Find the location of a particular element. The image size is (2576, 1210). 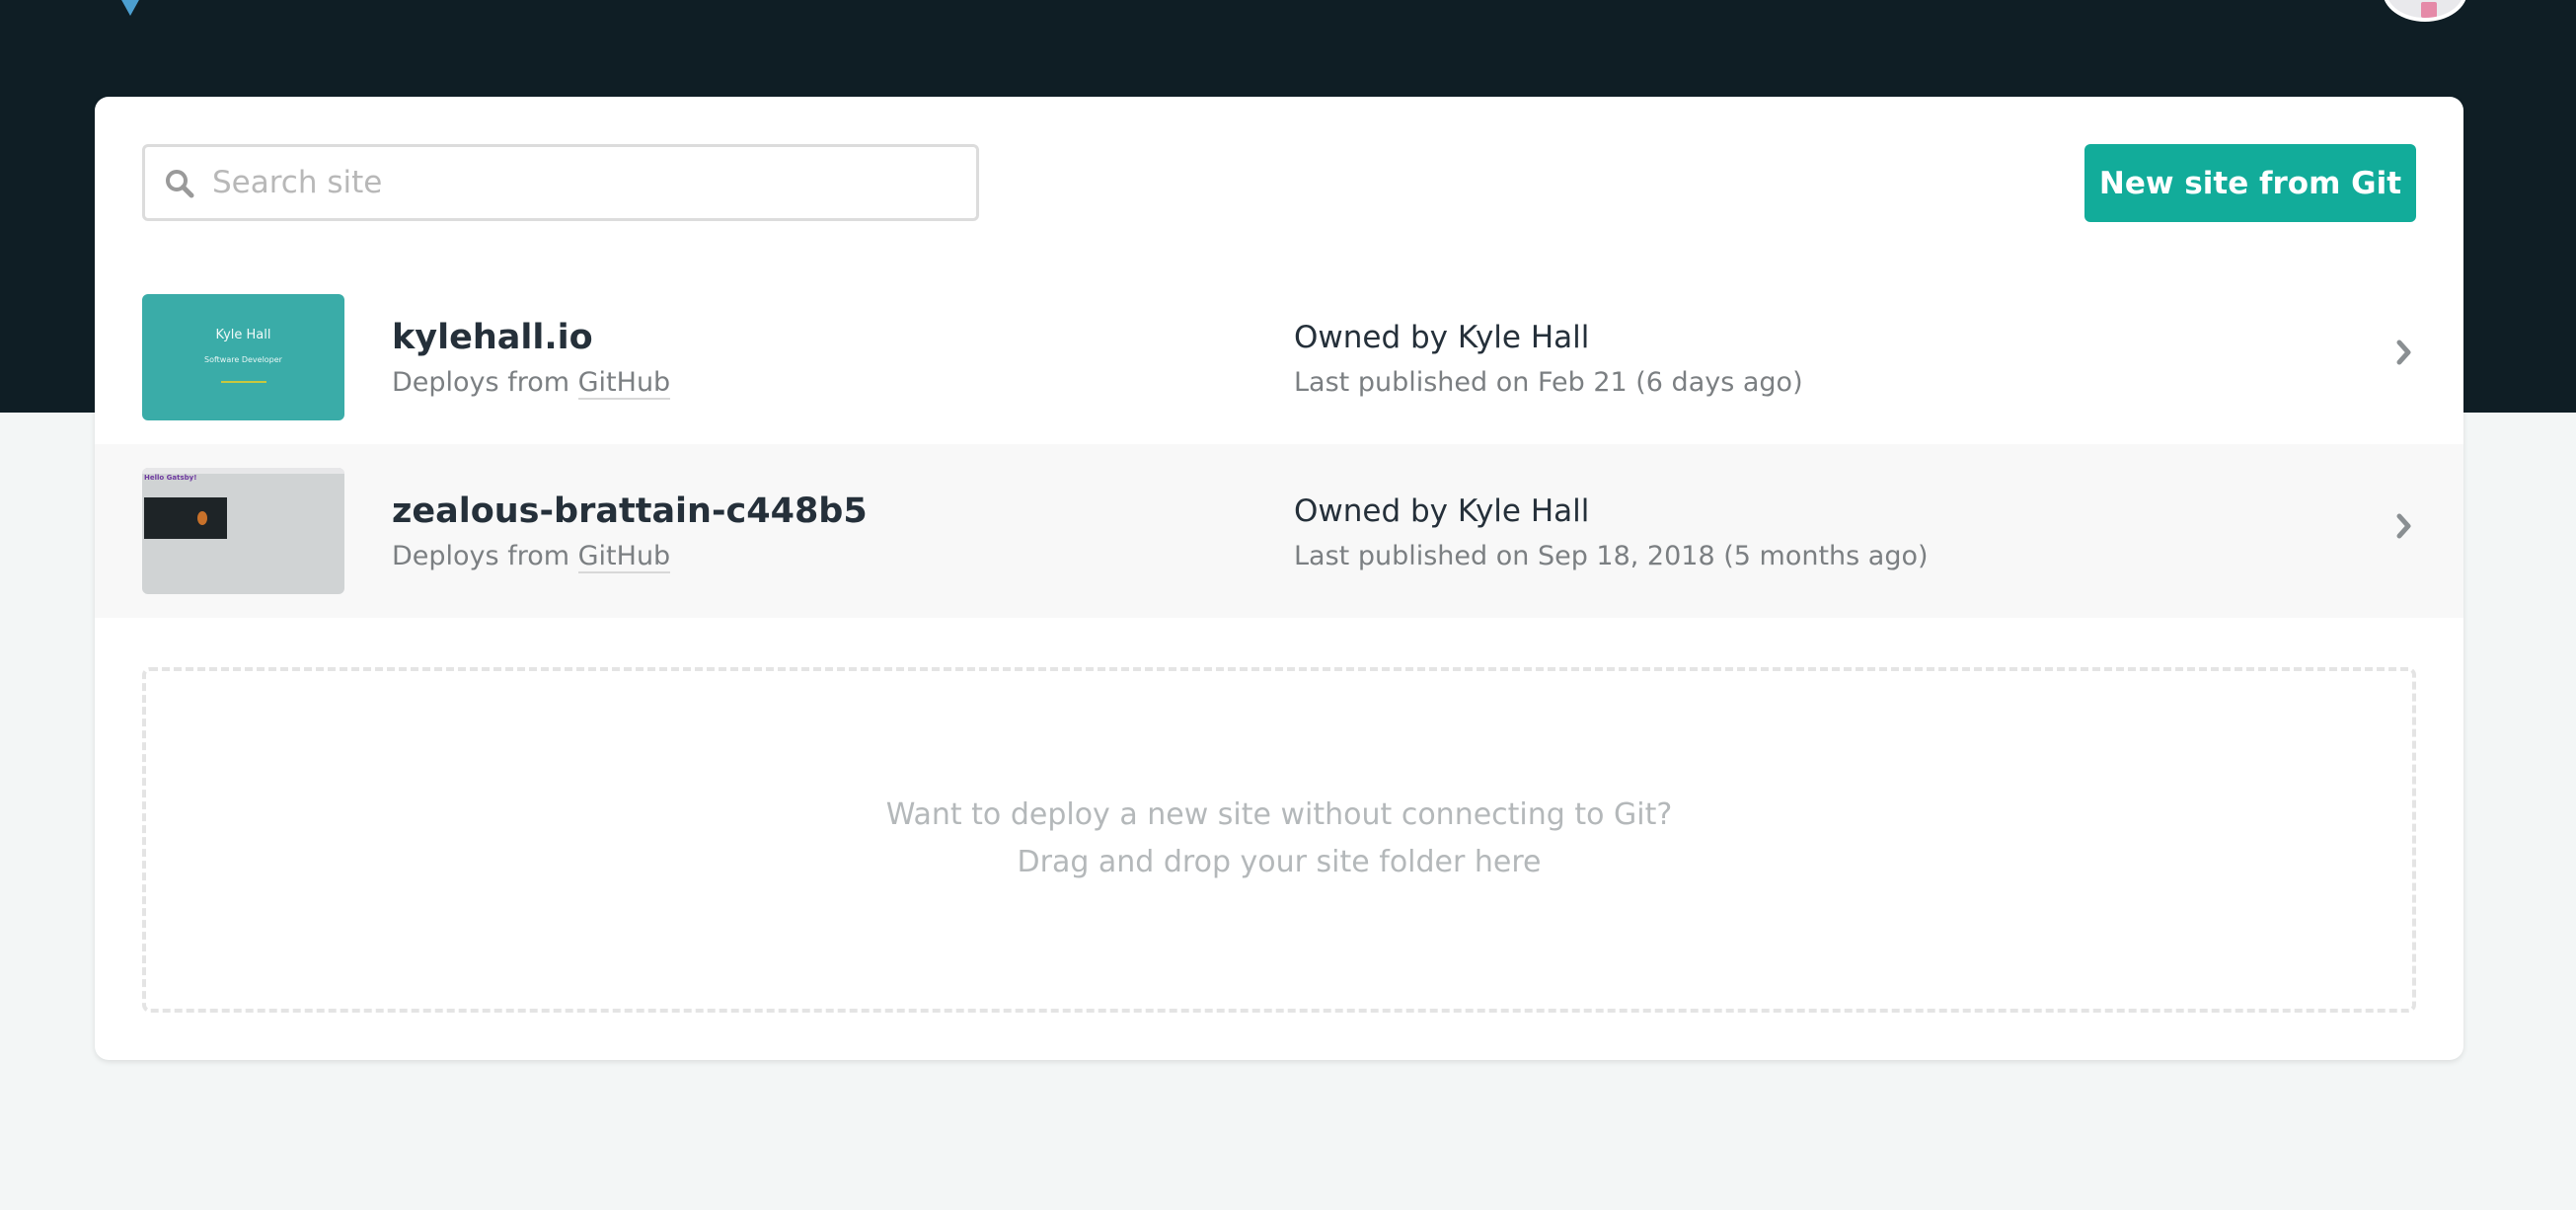

search-box is located at coordinates (561, 183).